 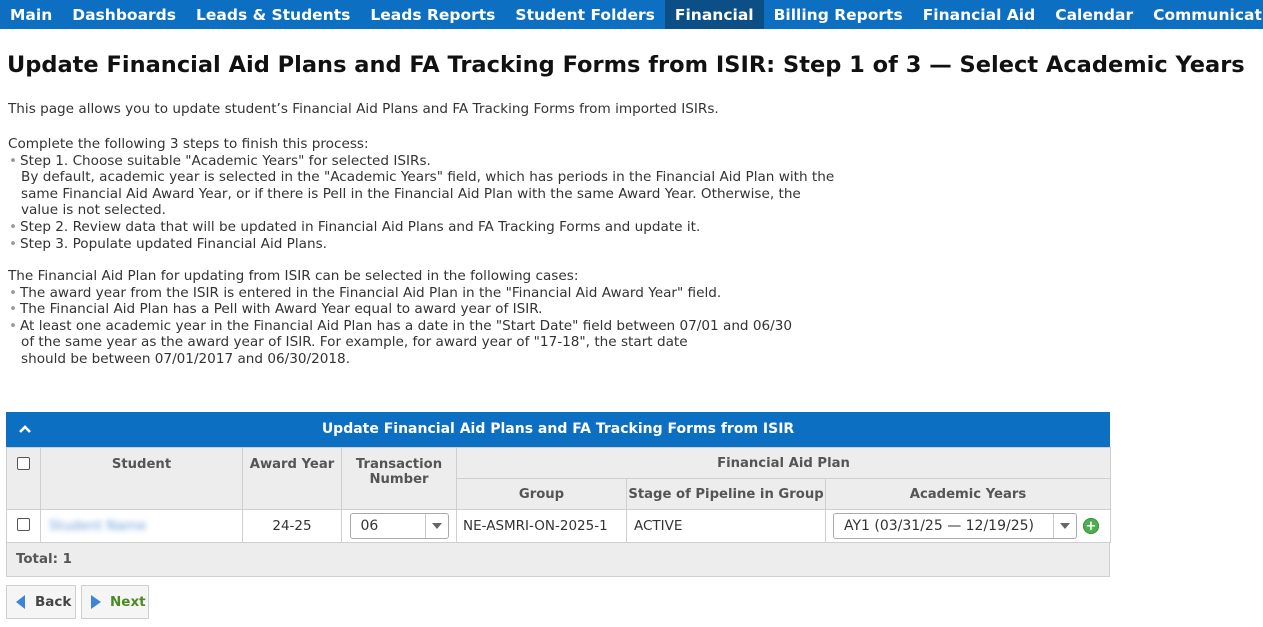 I want to click on nav-financial-aid: Financial Aid, so click(x=979, y=14).